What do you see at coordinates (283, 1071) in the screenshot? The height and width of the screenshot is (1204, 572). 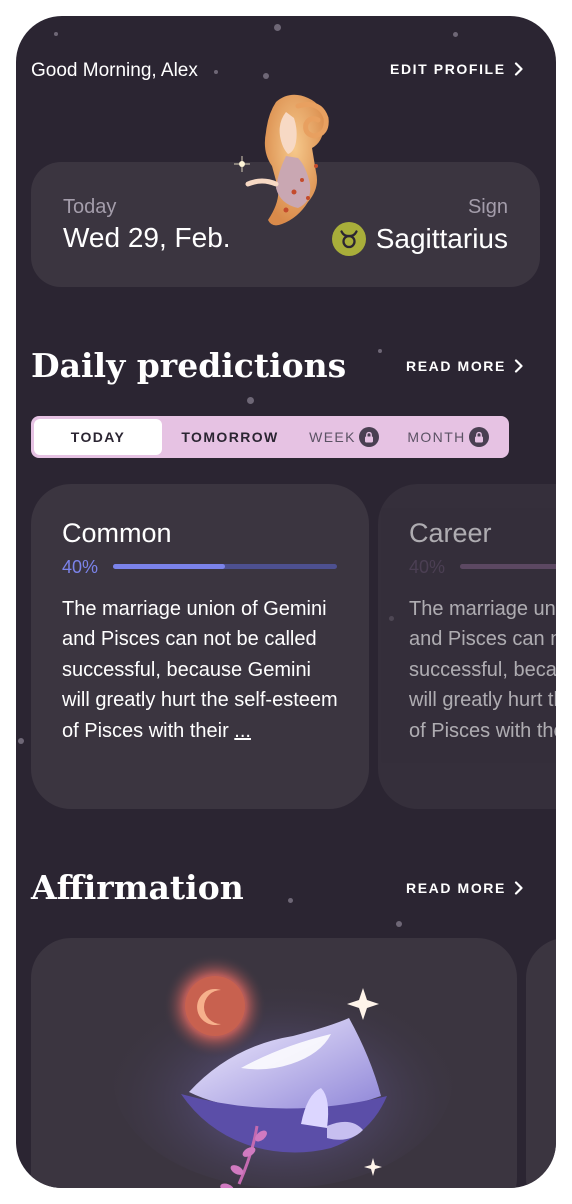 I see `moon-mountain-illustration` at bounding box center [283, 1071].